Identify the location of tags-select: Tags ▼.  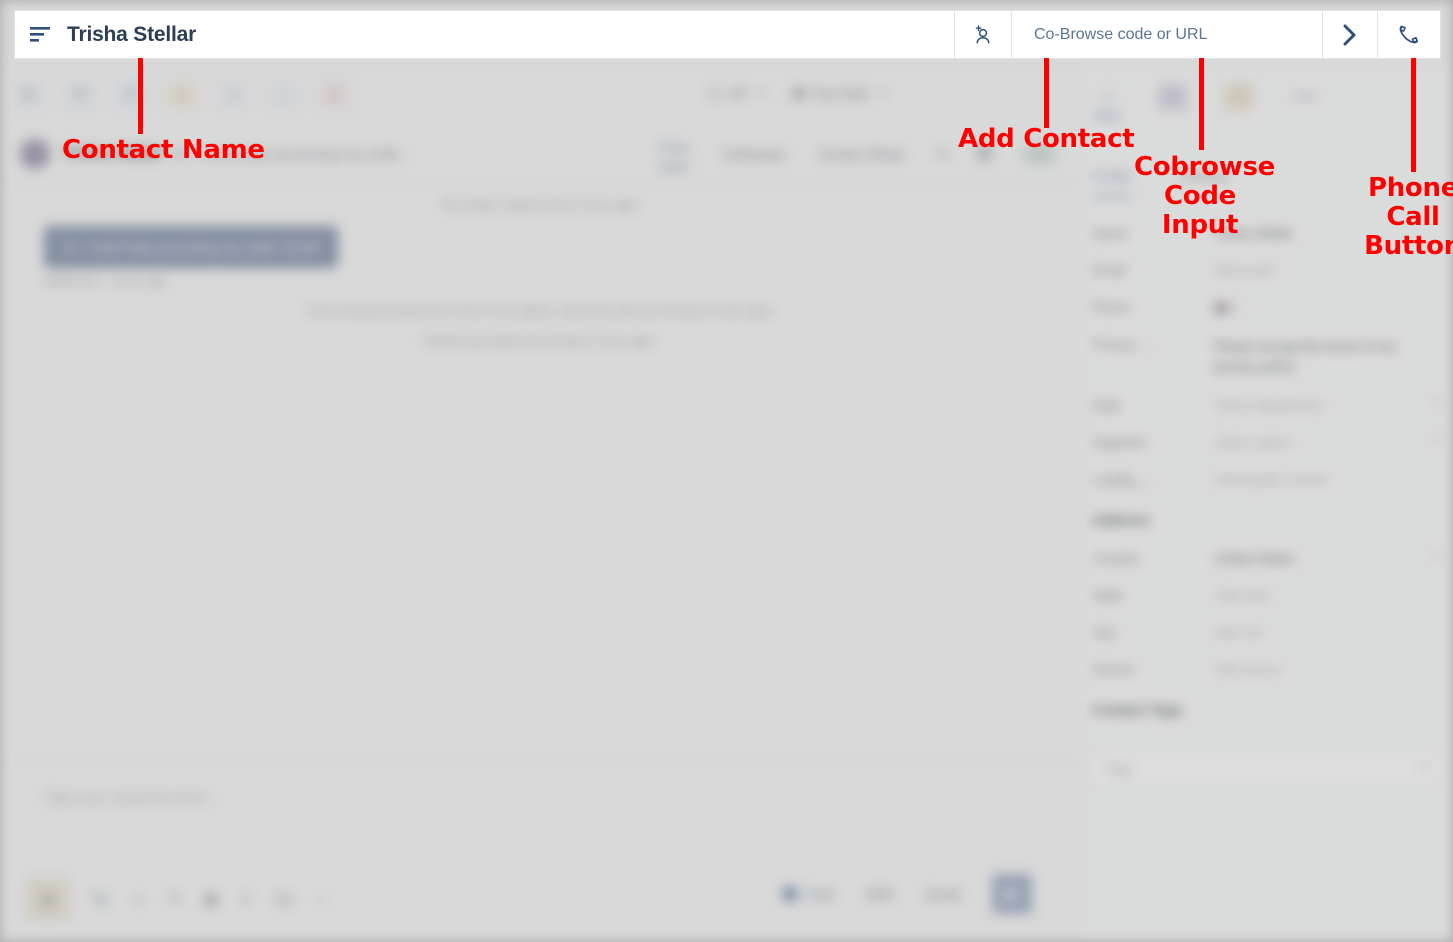
(1267, 768).